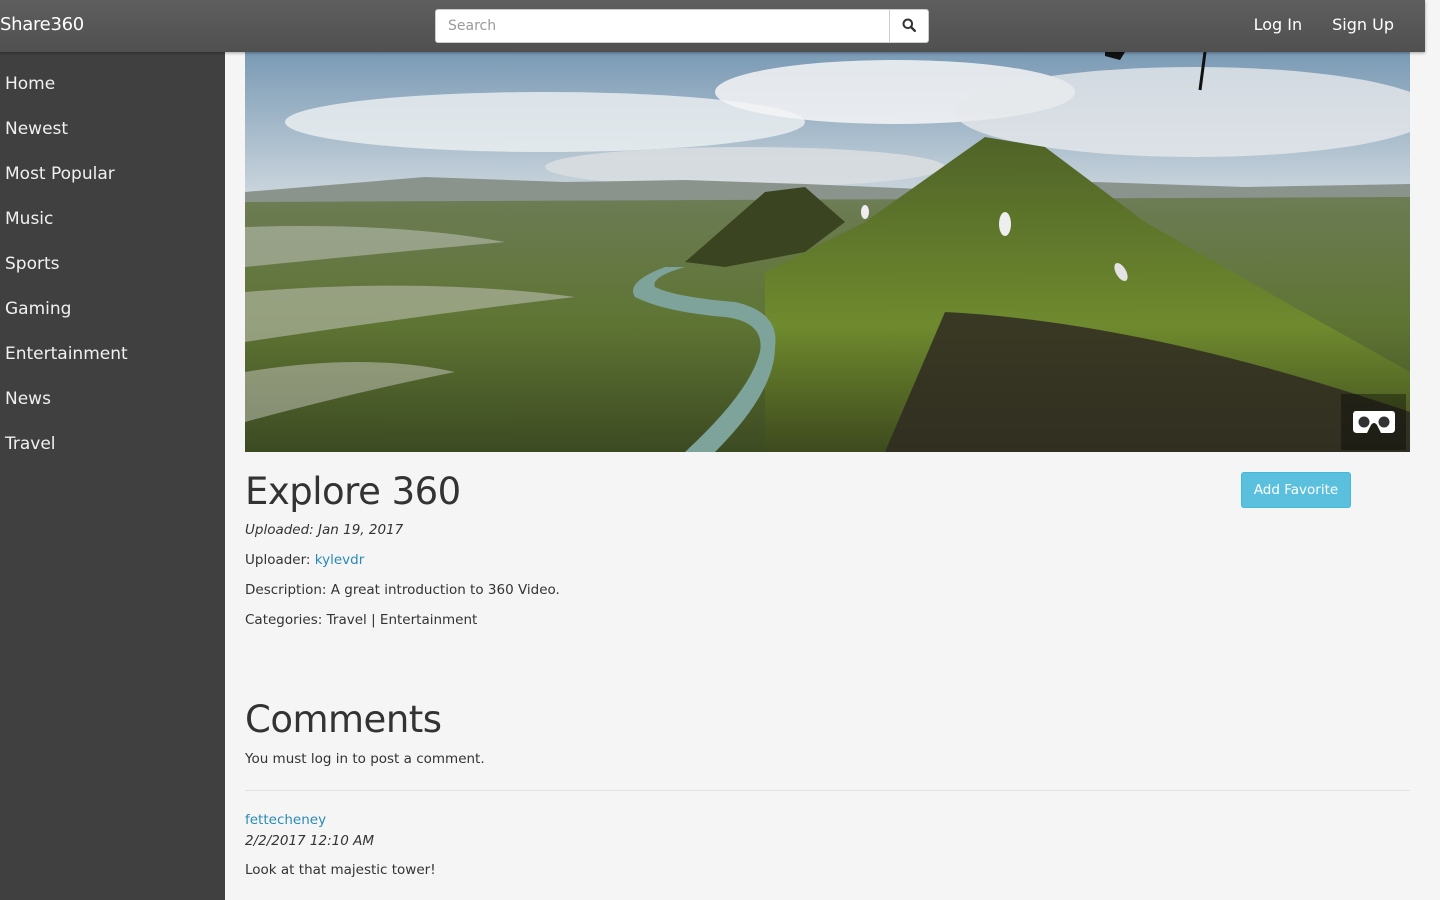 The height and width of the screenshot is (900, 1440). I want to click on sidebar-item-home: Home, so click(112, 83).